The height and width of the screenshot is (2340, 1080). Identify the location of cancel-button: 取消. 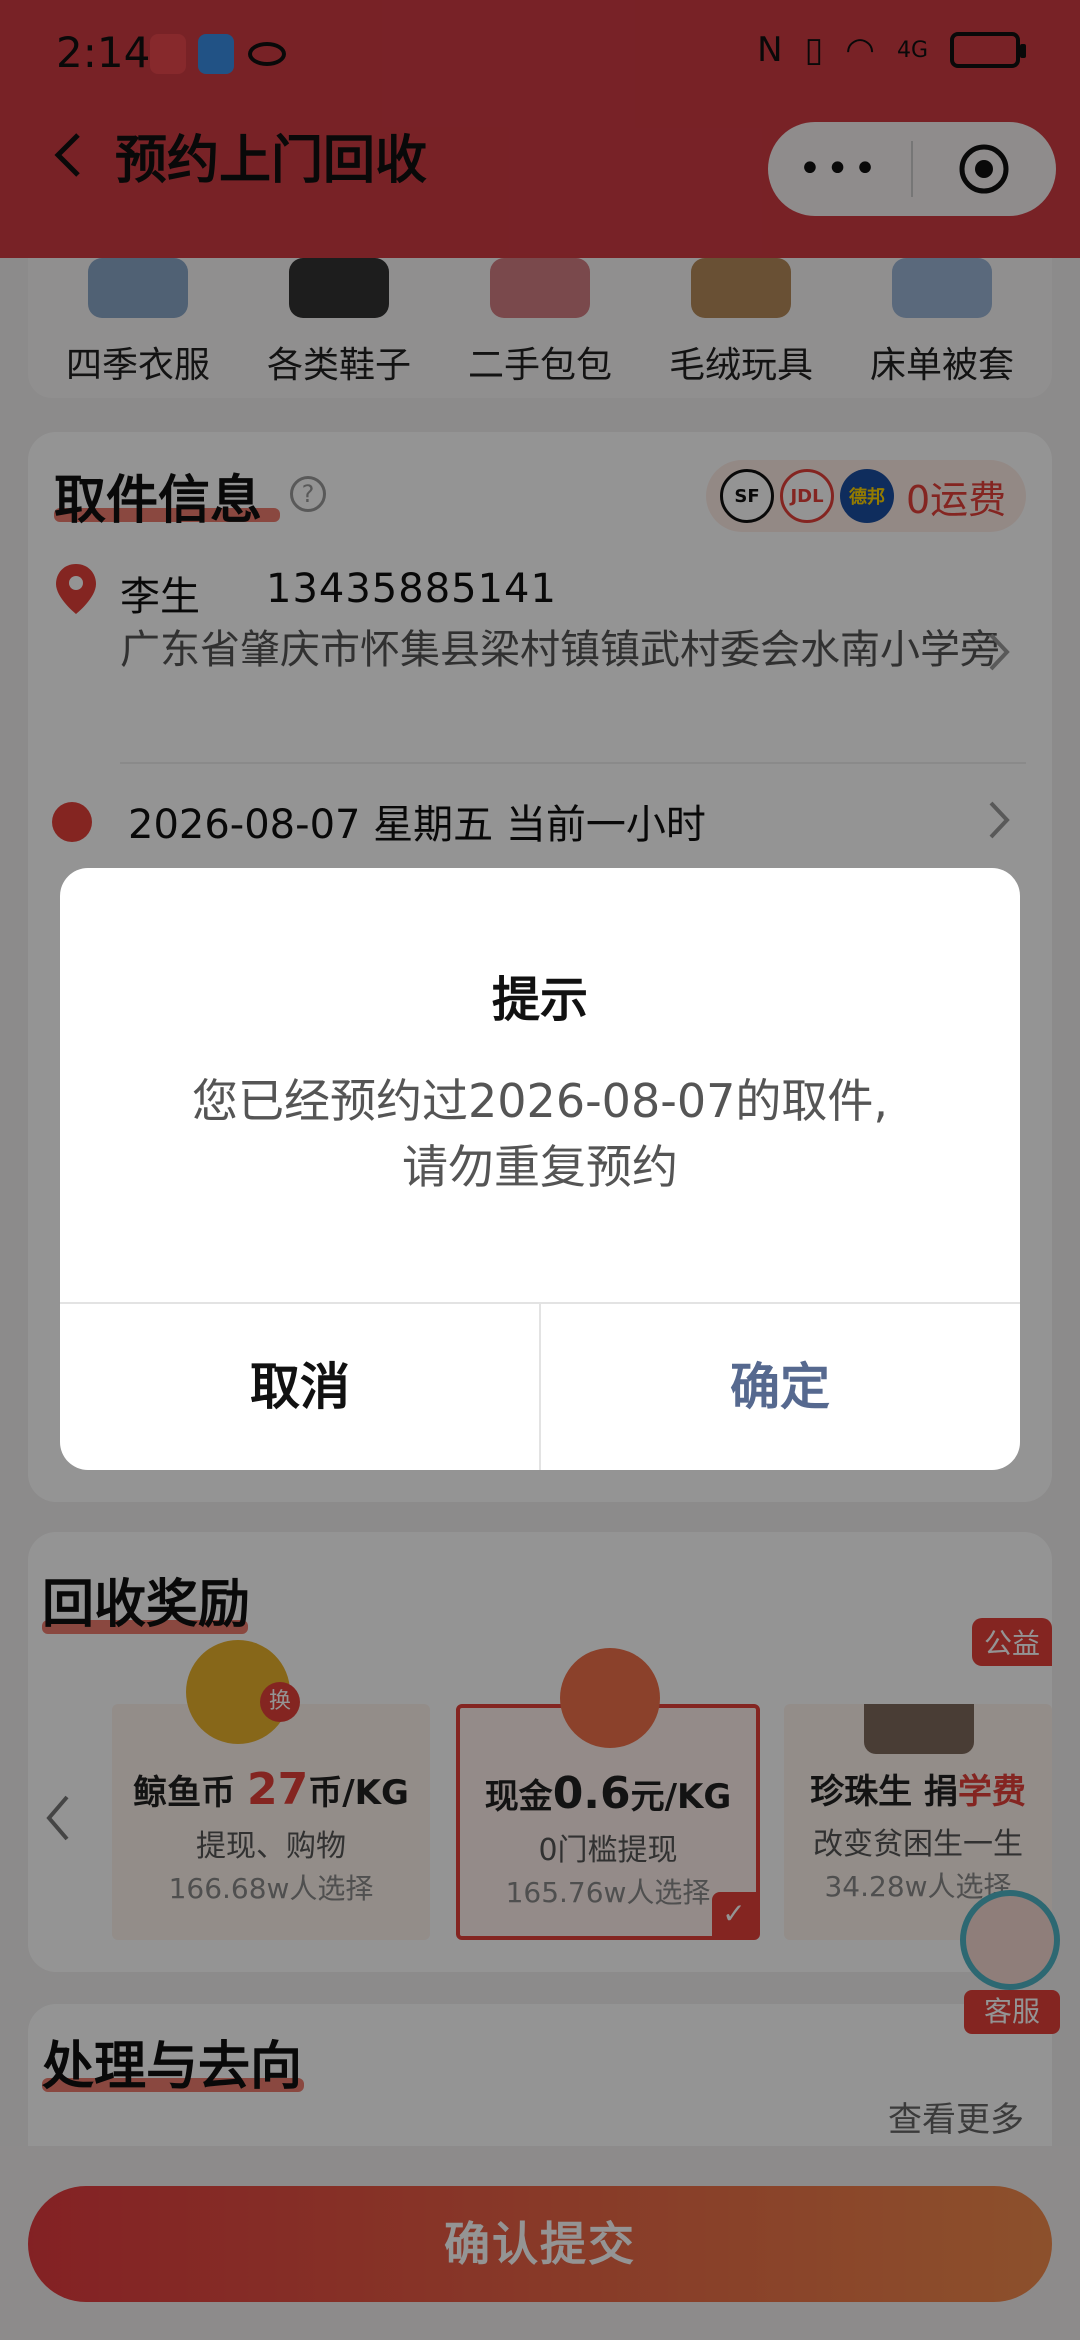
(300, 1387).